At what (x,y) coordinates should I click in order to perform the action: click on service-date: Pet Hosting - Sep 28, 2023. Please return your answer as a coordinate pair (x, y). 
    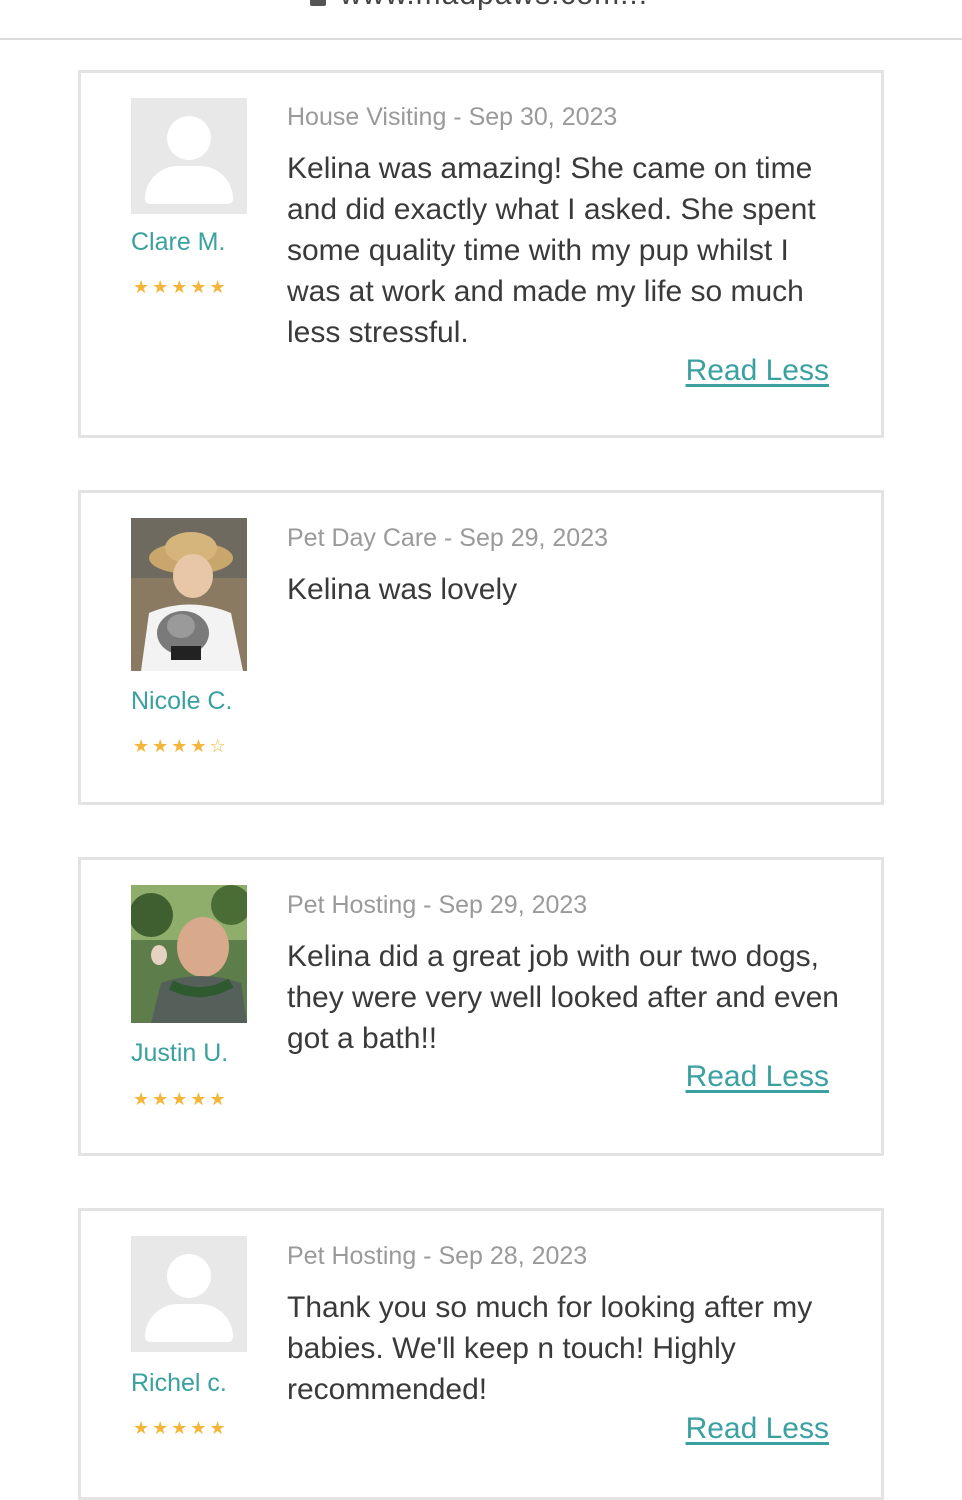
    Looking at the image, I should click on (437, 1256).